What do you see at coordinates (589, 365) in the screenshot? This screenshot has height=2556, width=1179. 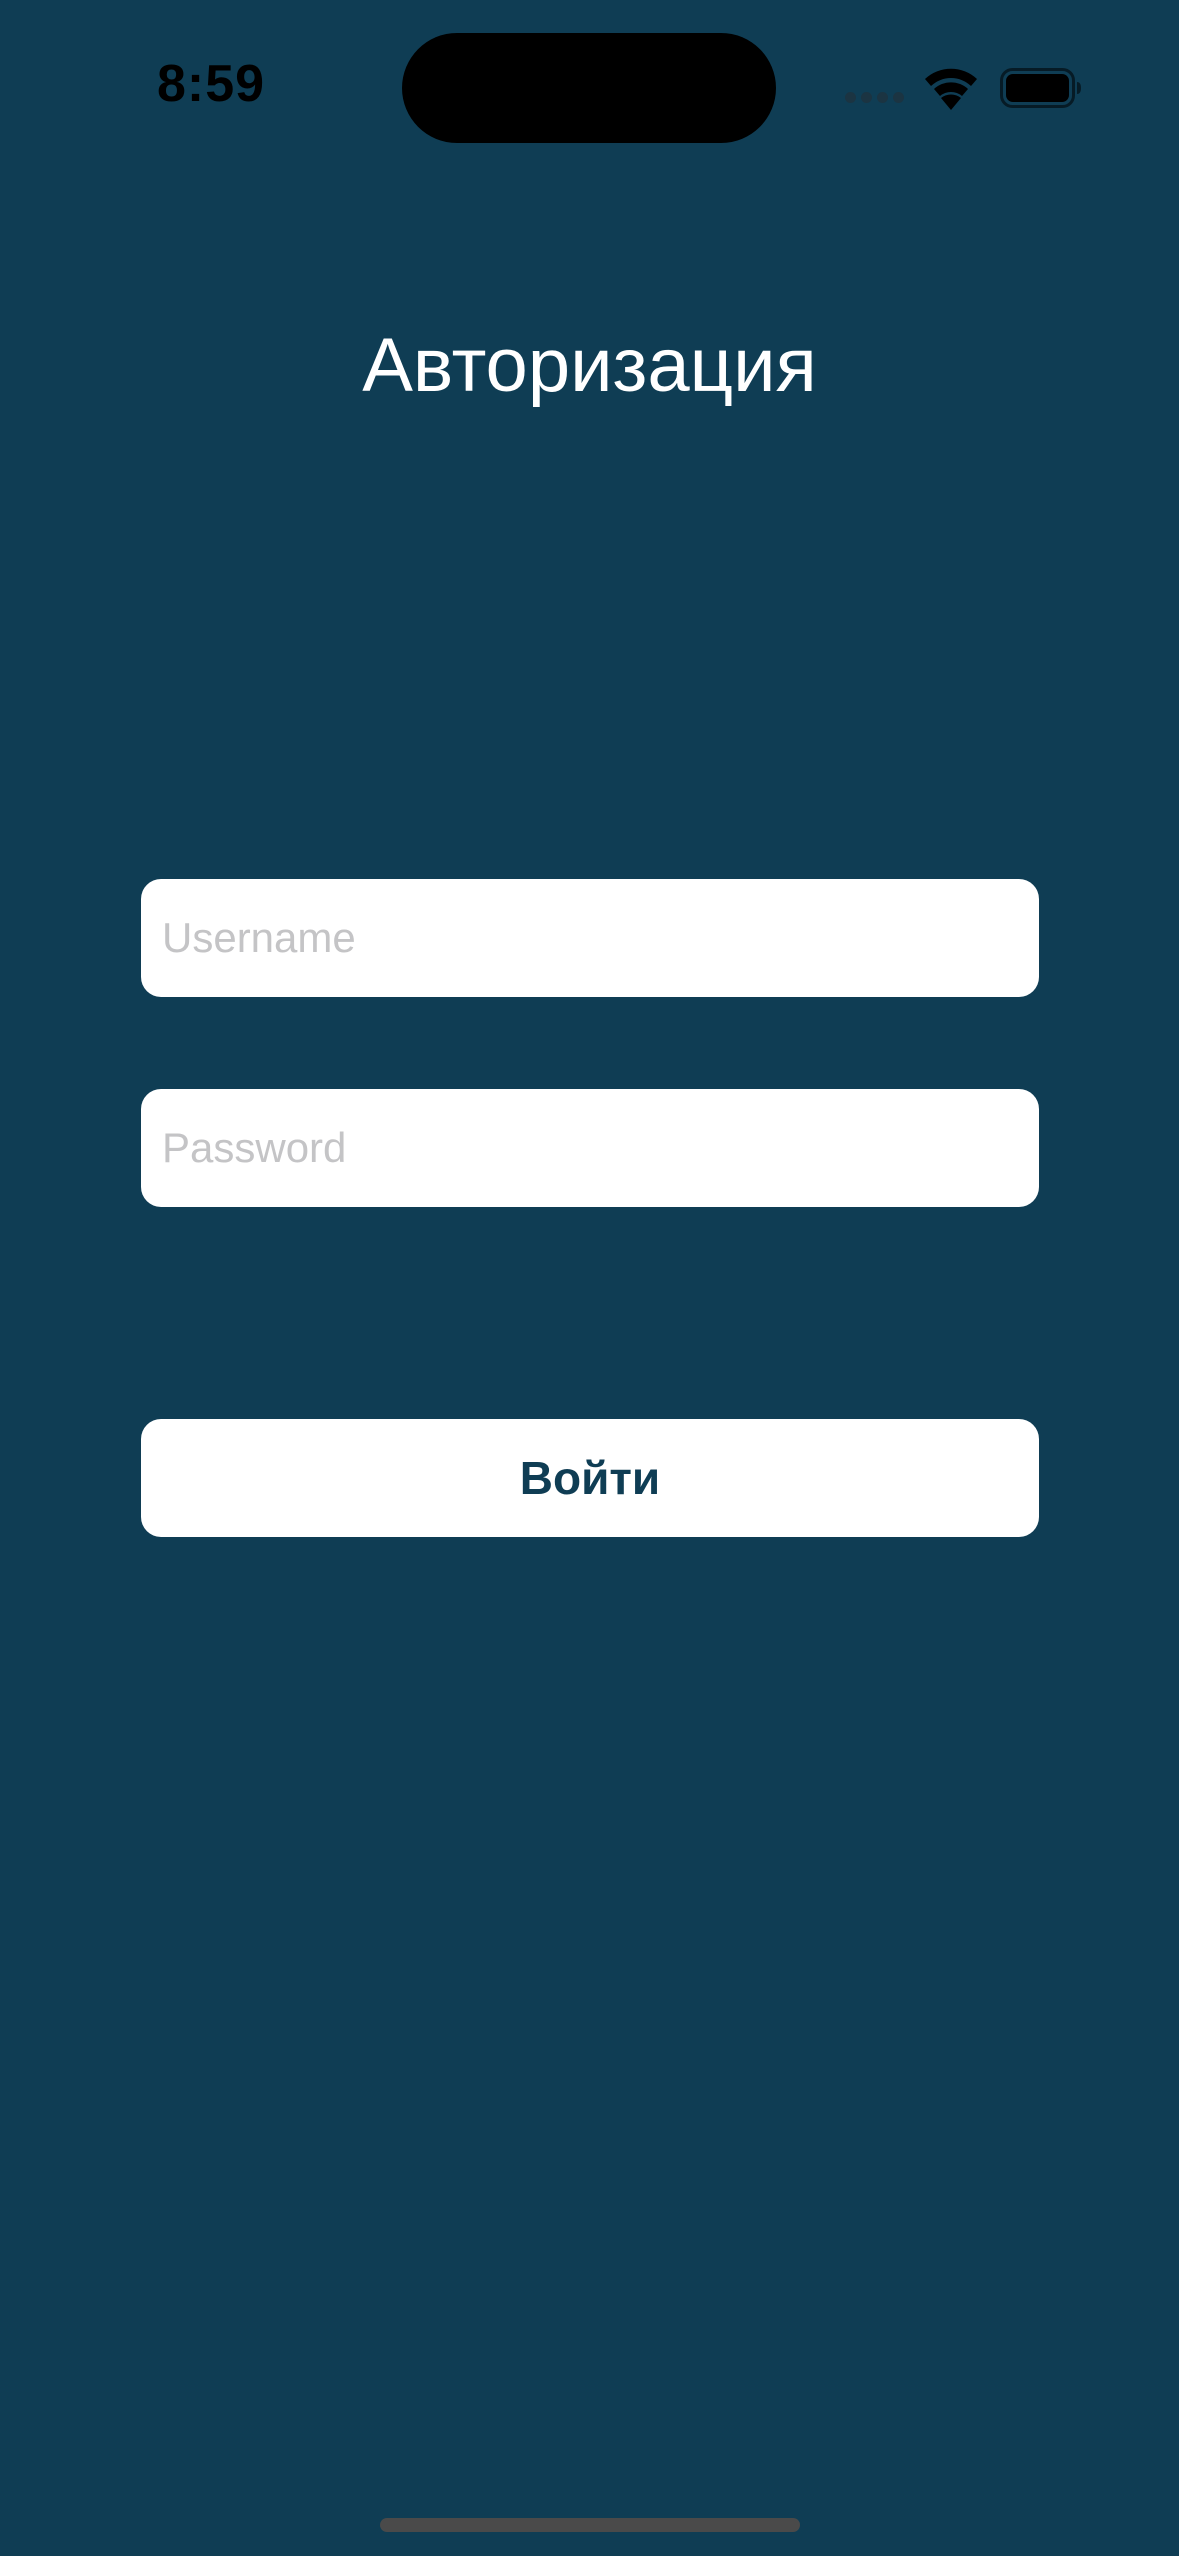 I see `page-title: Авторизация` at bounding box center [589, 365].